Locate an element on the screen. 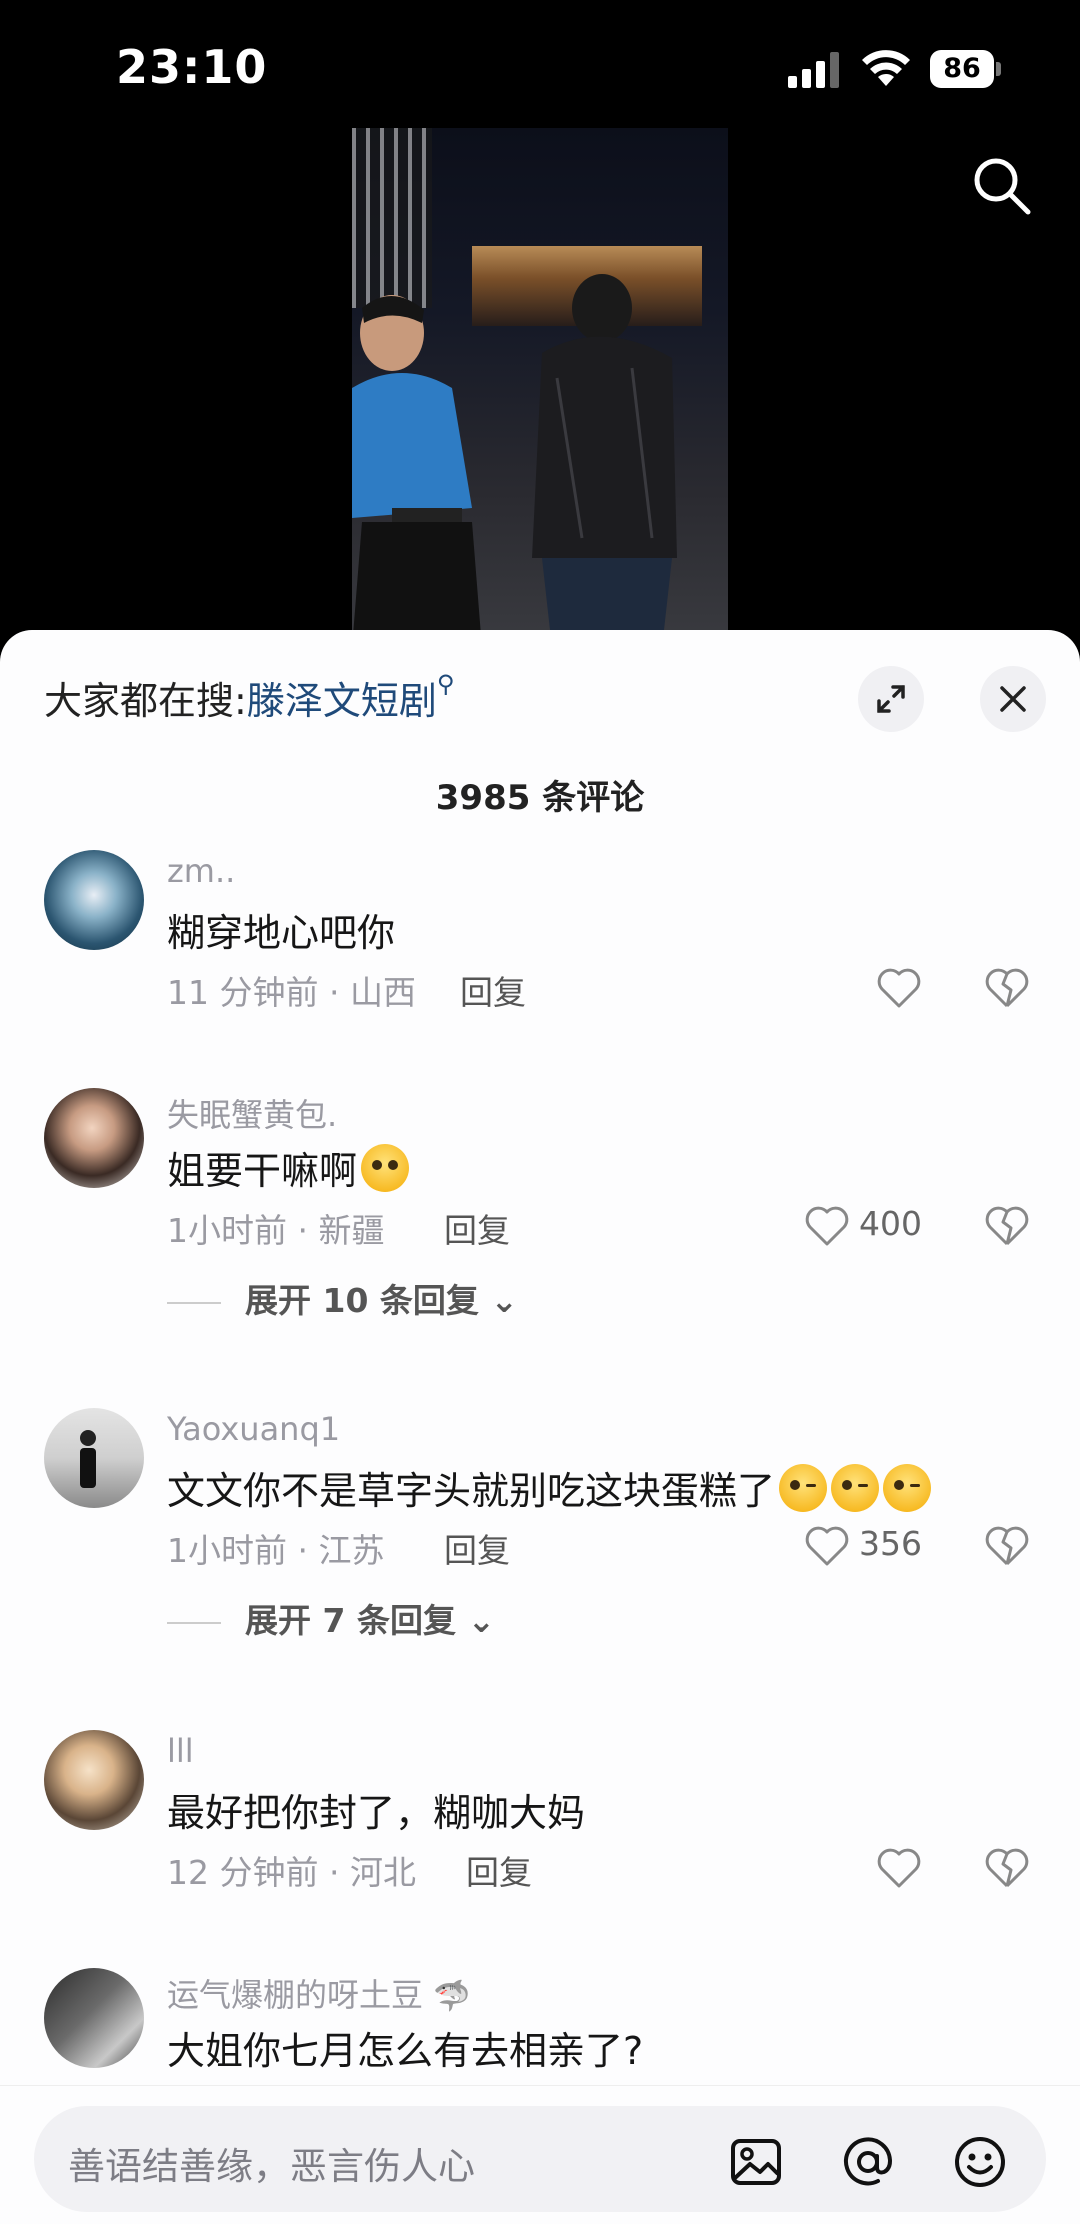 This screenshot has width=1080, height=2224. trending-keyword: 滕泽文短剧 is located at coordinates (342, 701).